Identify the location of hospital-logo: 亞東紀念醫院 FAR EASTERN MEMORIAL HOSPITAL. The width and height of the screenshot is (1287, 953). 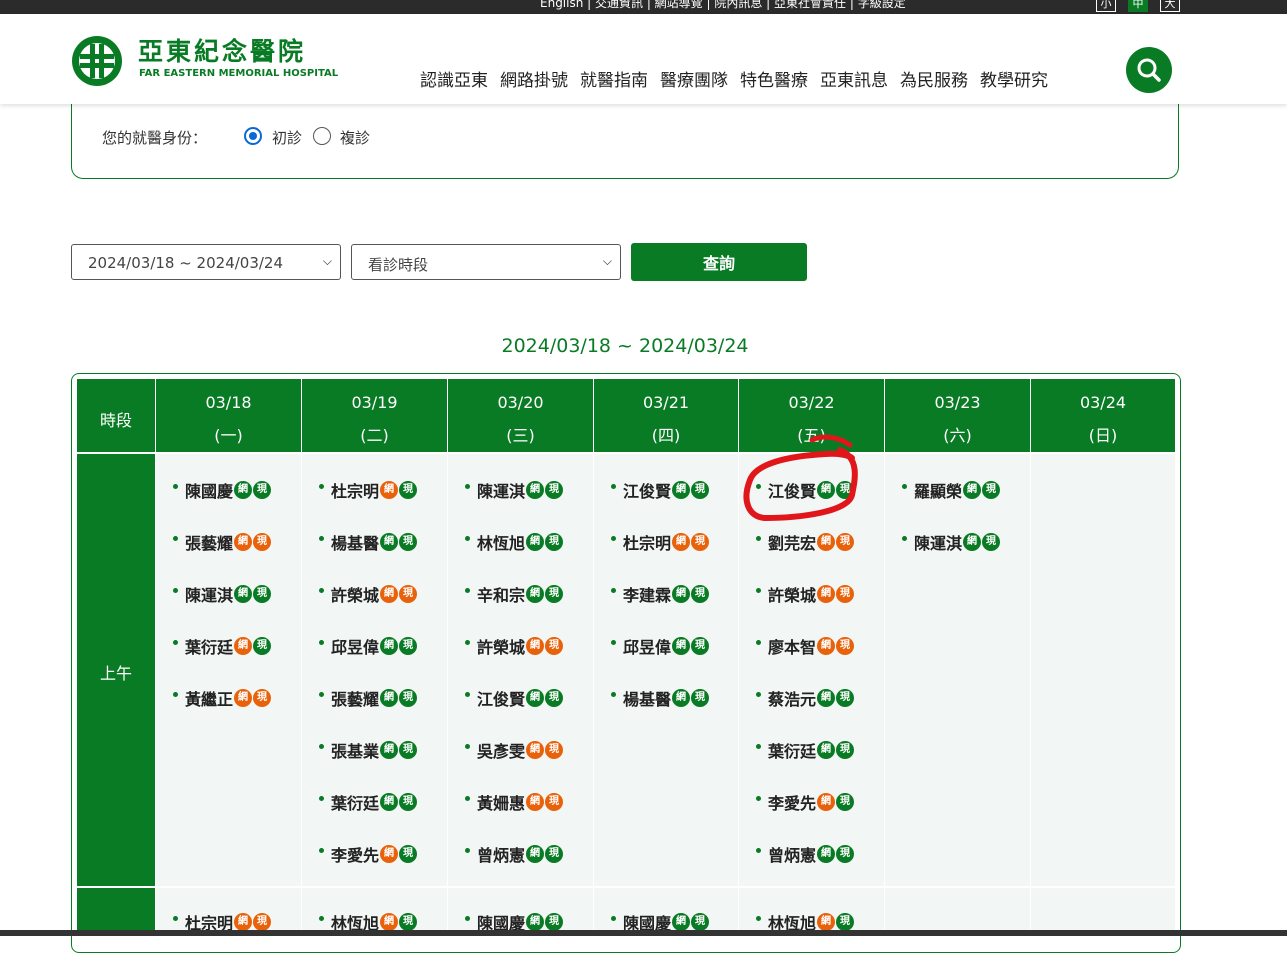
(204, 63).